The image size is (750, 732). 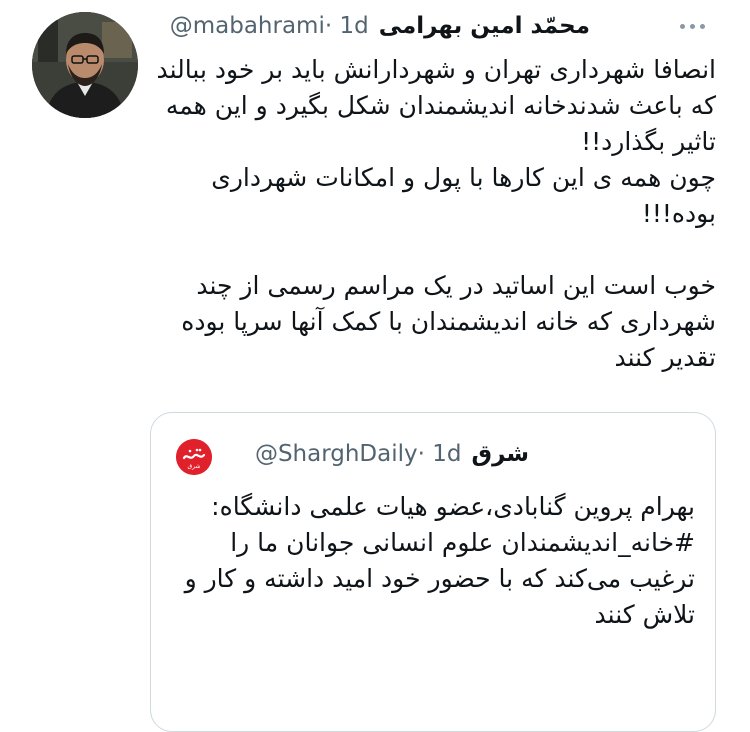 What do you see at coordinates (692, 26) in the screenshot?
I see `more-options-icon` at bounding box center [692, 26].